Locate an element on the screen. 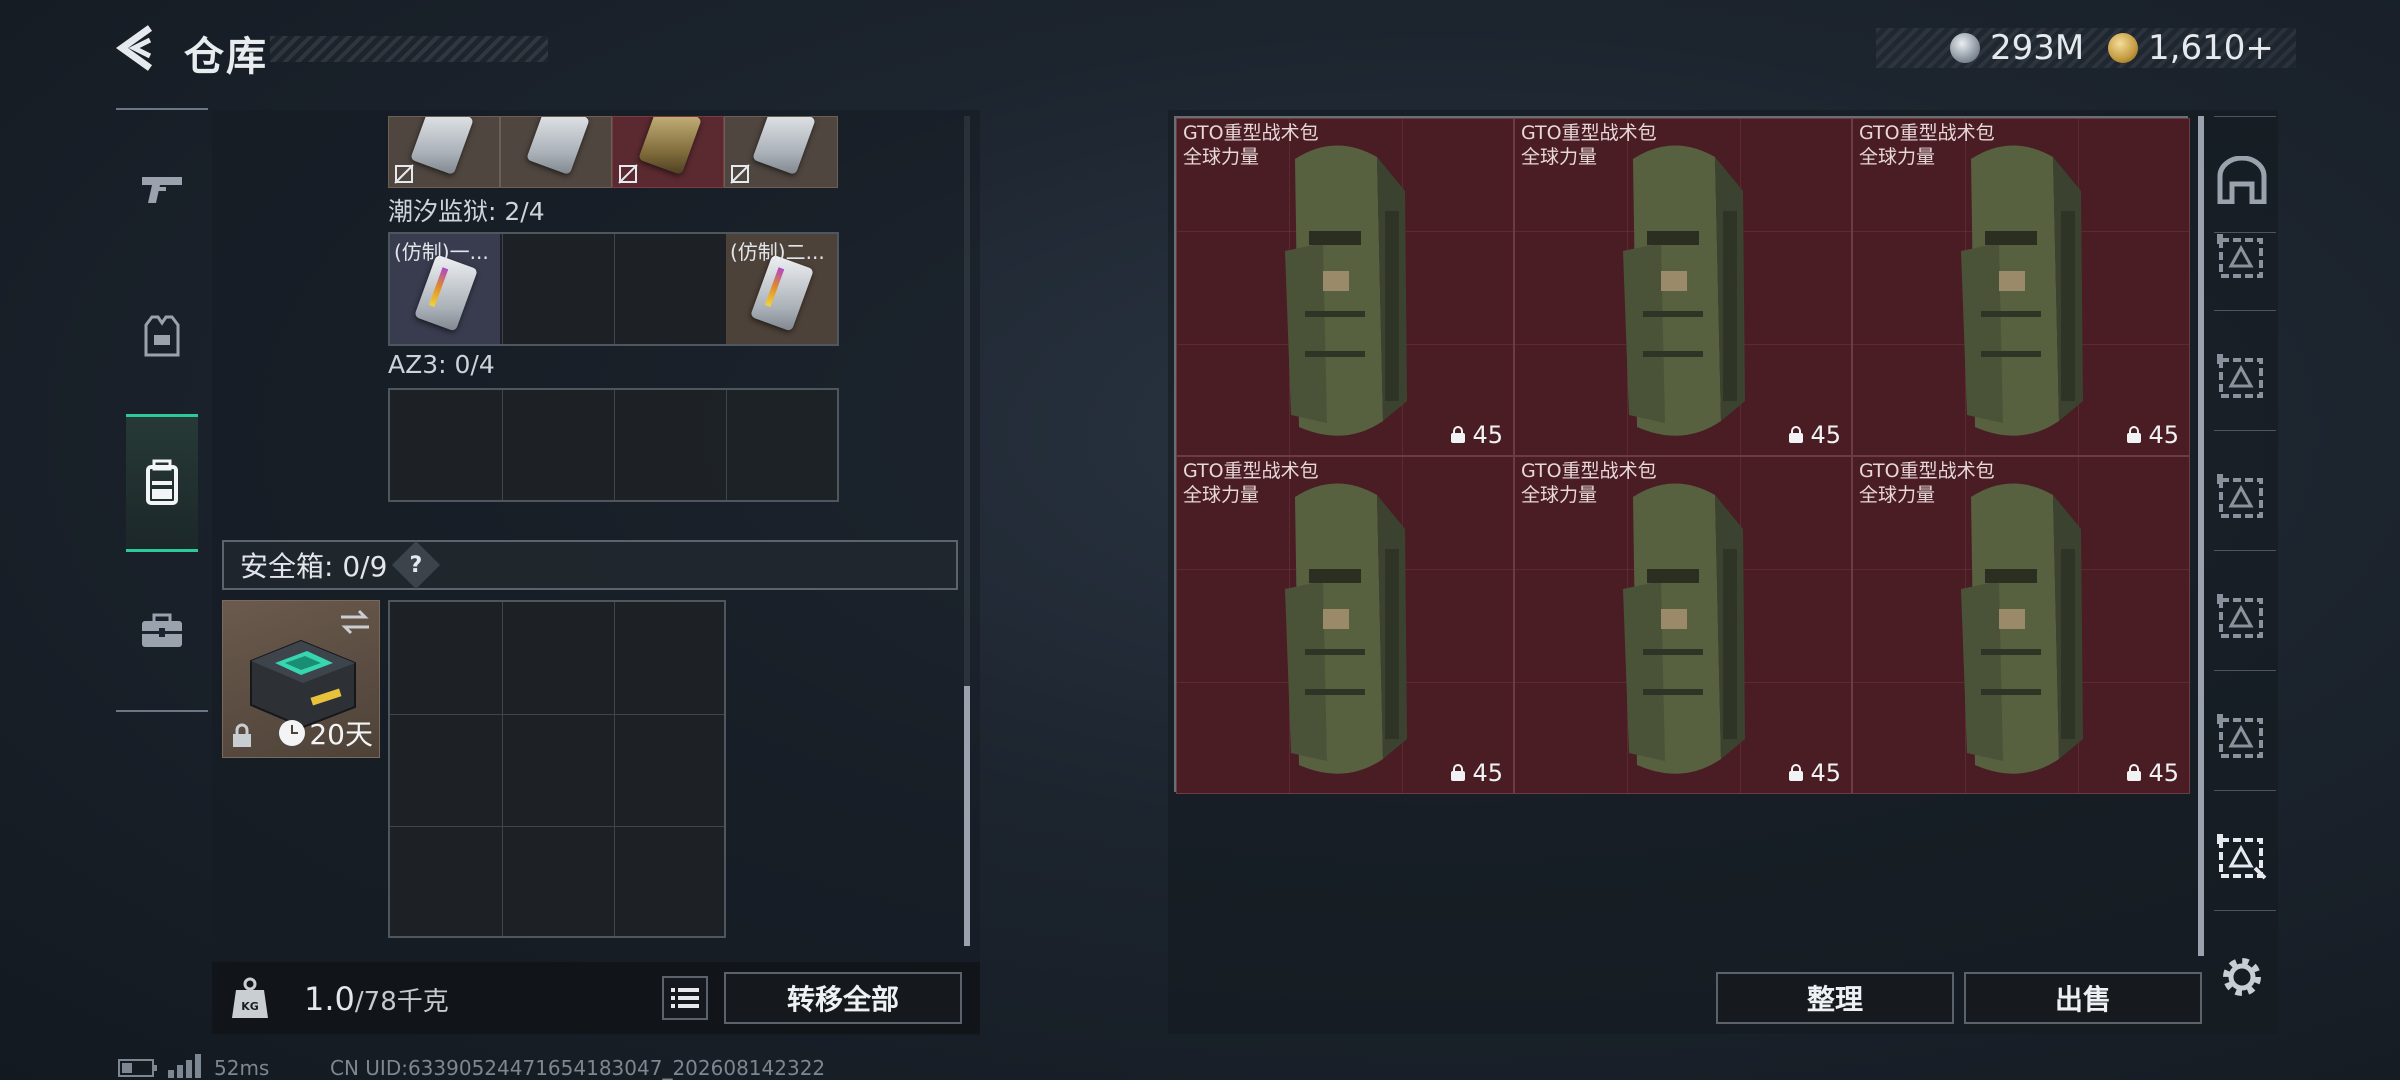  gold-coin-icon is located at coordinates (2123, 48).